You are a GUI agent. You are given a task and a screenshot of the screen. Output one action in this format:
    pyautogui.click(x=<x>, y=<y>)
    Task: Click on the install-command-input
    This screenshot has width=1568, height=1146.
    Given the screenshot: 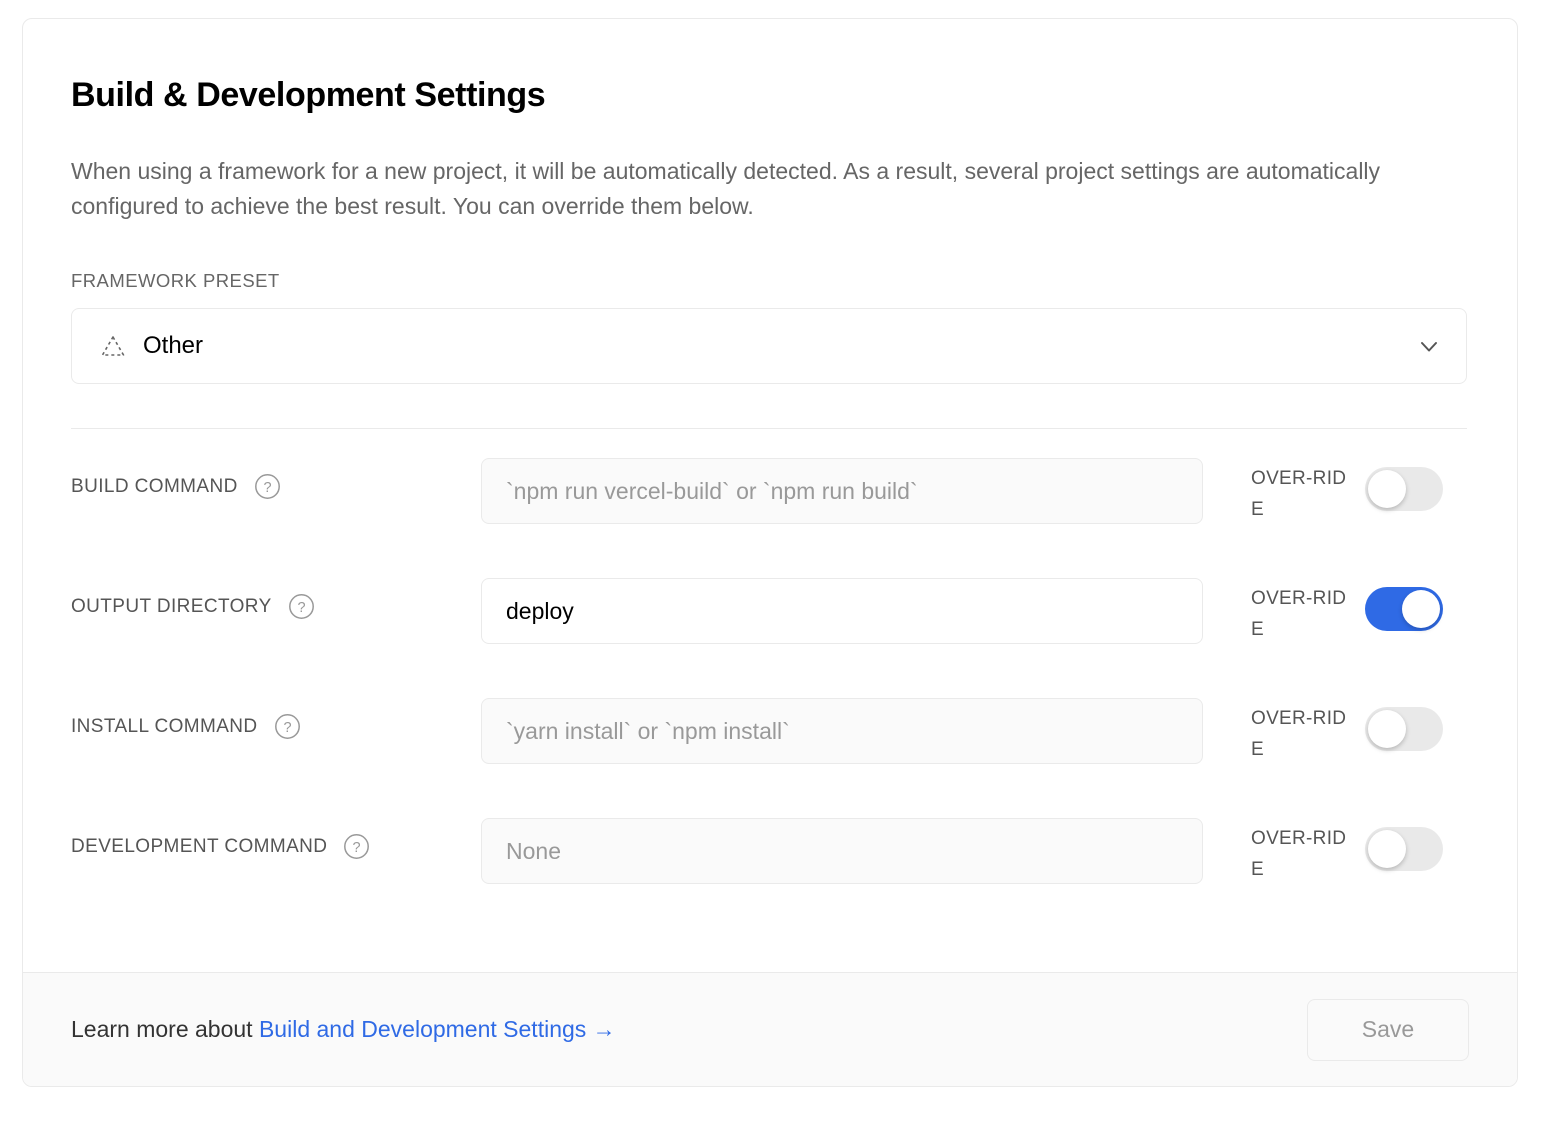 What is the action you would take?
    pyautogui.click(x=842, y=731)
    